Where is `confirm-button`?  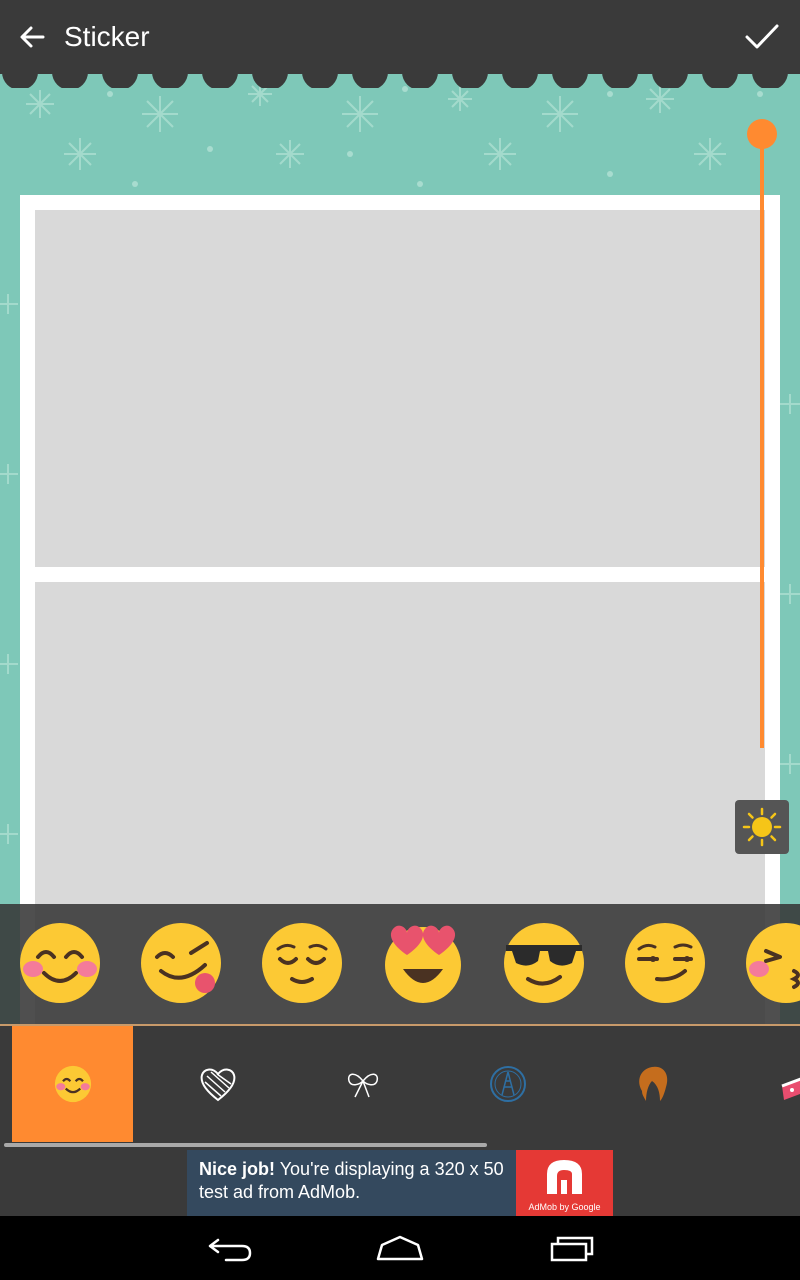
confirm-button is located at coordinates (762, 37).